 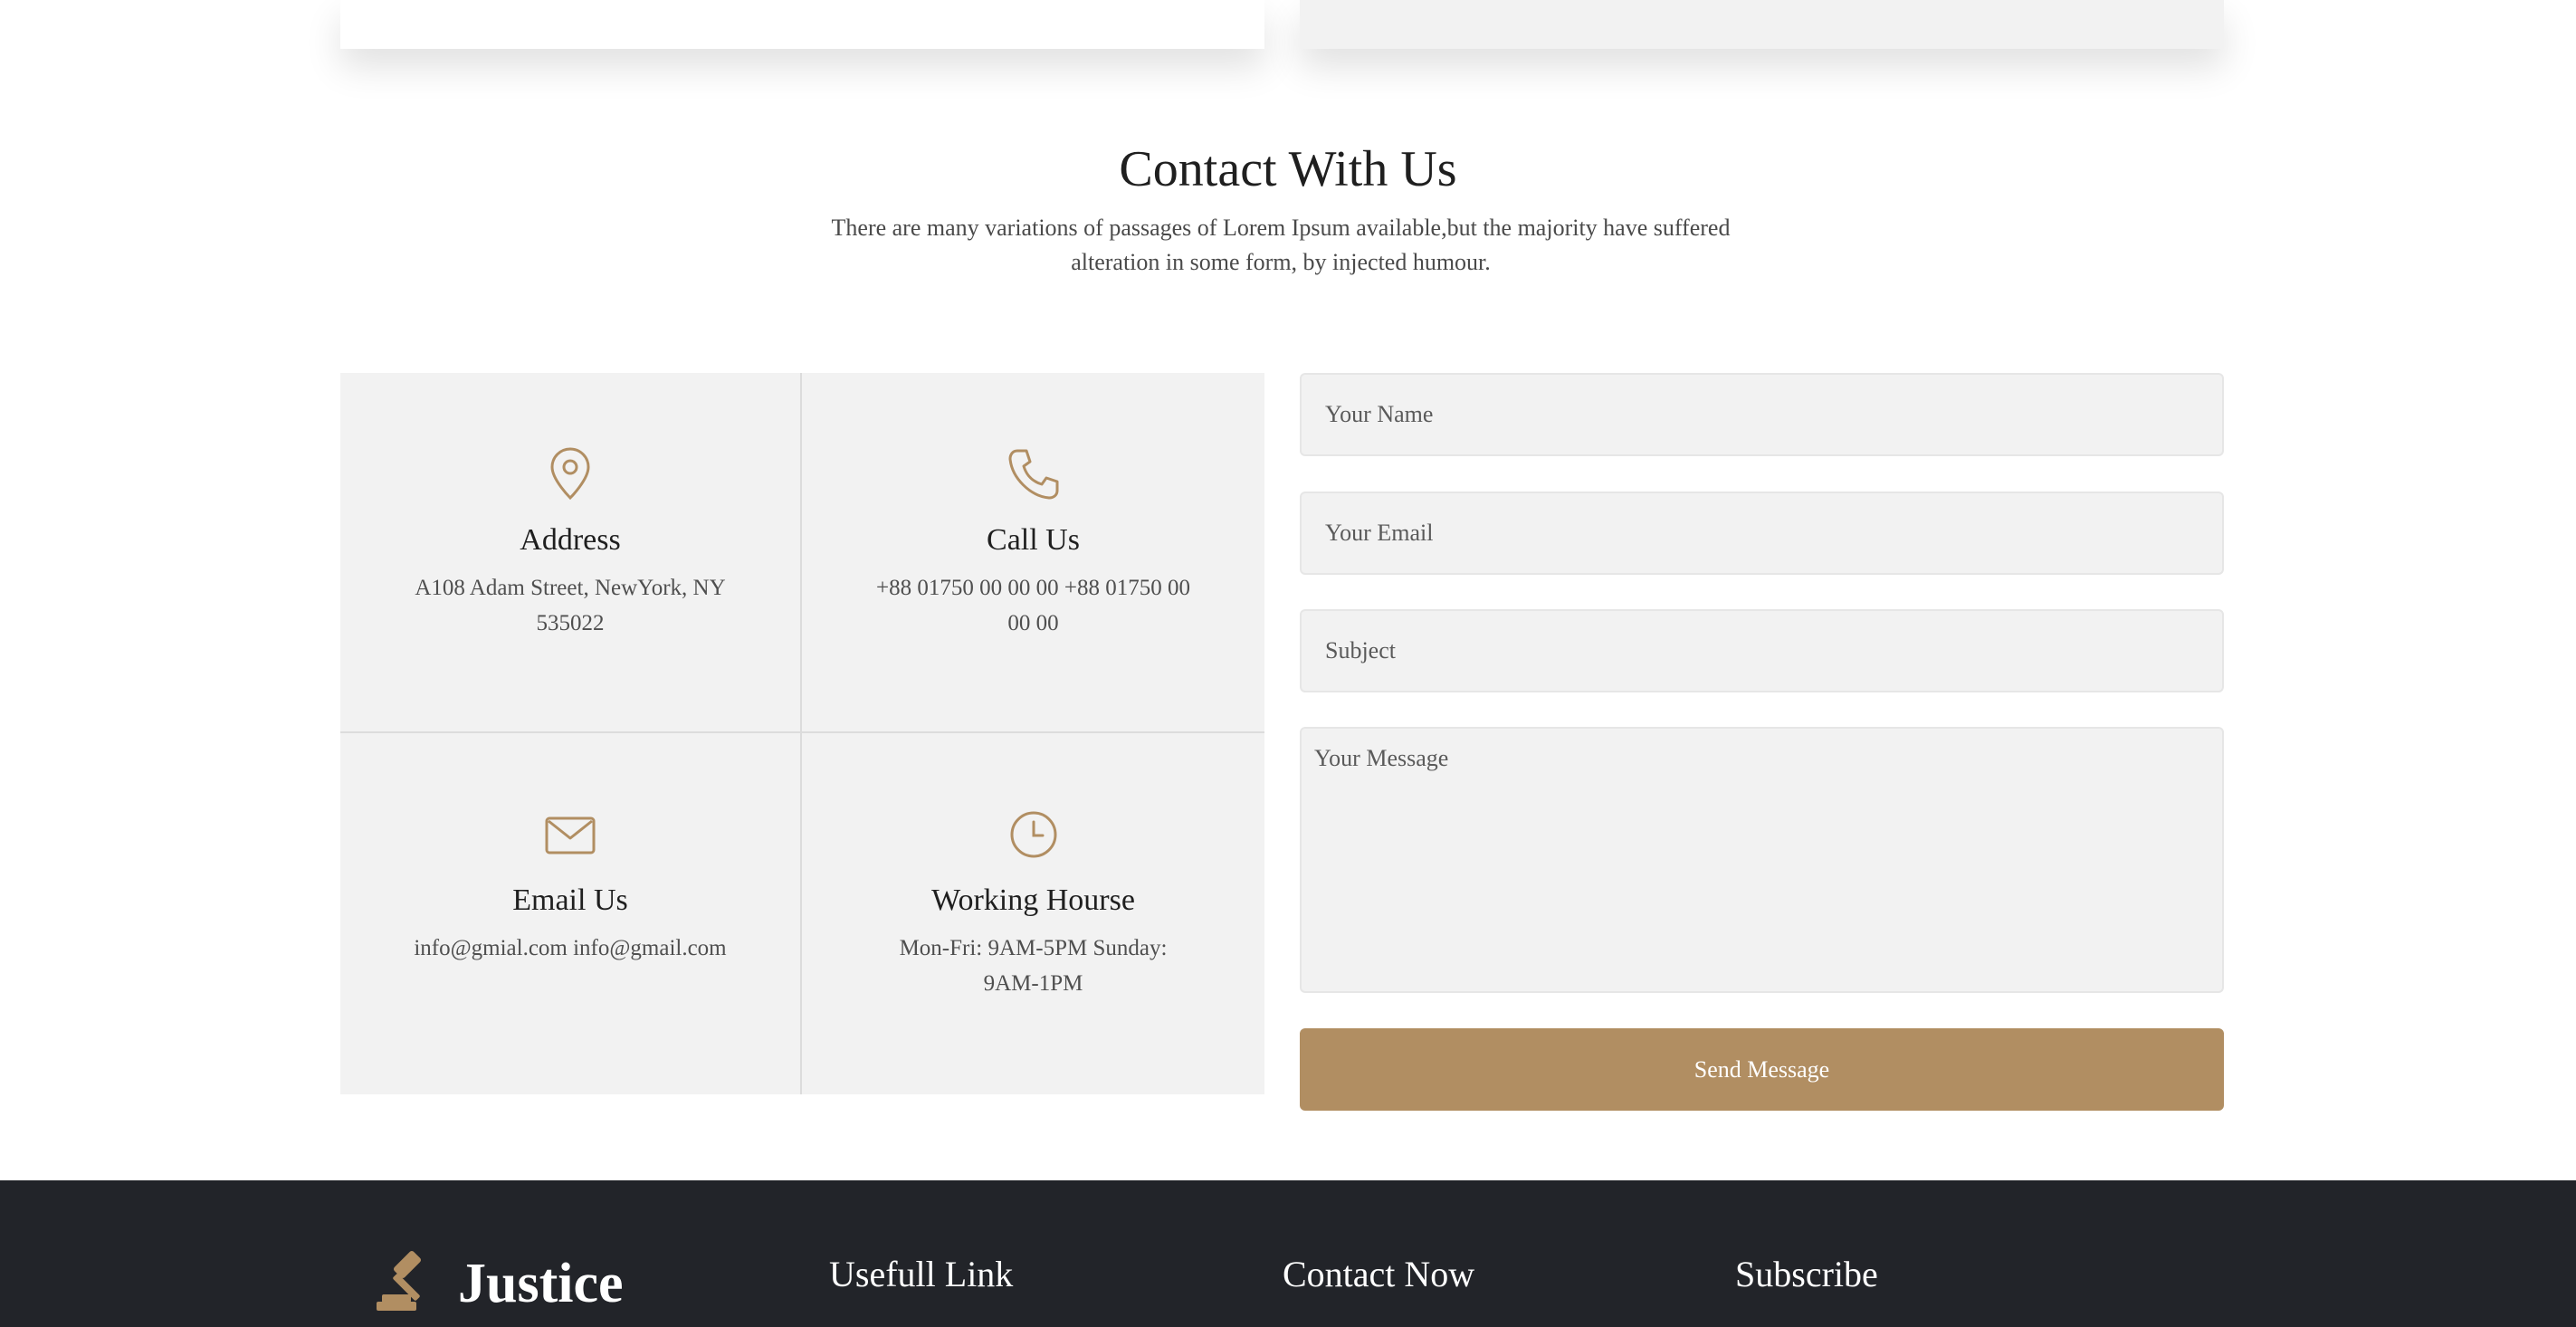 What do you see at coordinates (1762, 415) in the screenshot?
I see `name-input` at bounding box center [1762, 415].